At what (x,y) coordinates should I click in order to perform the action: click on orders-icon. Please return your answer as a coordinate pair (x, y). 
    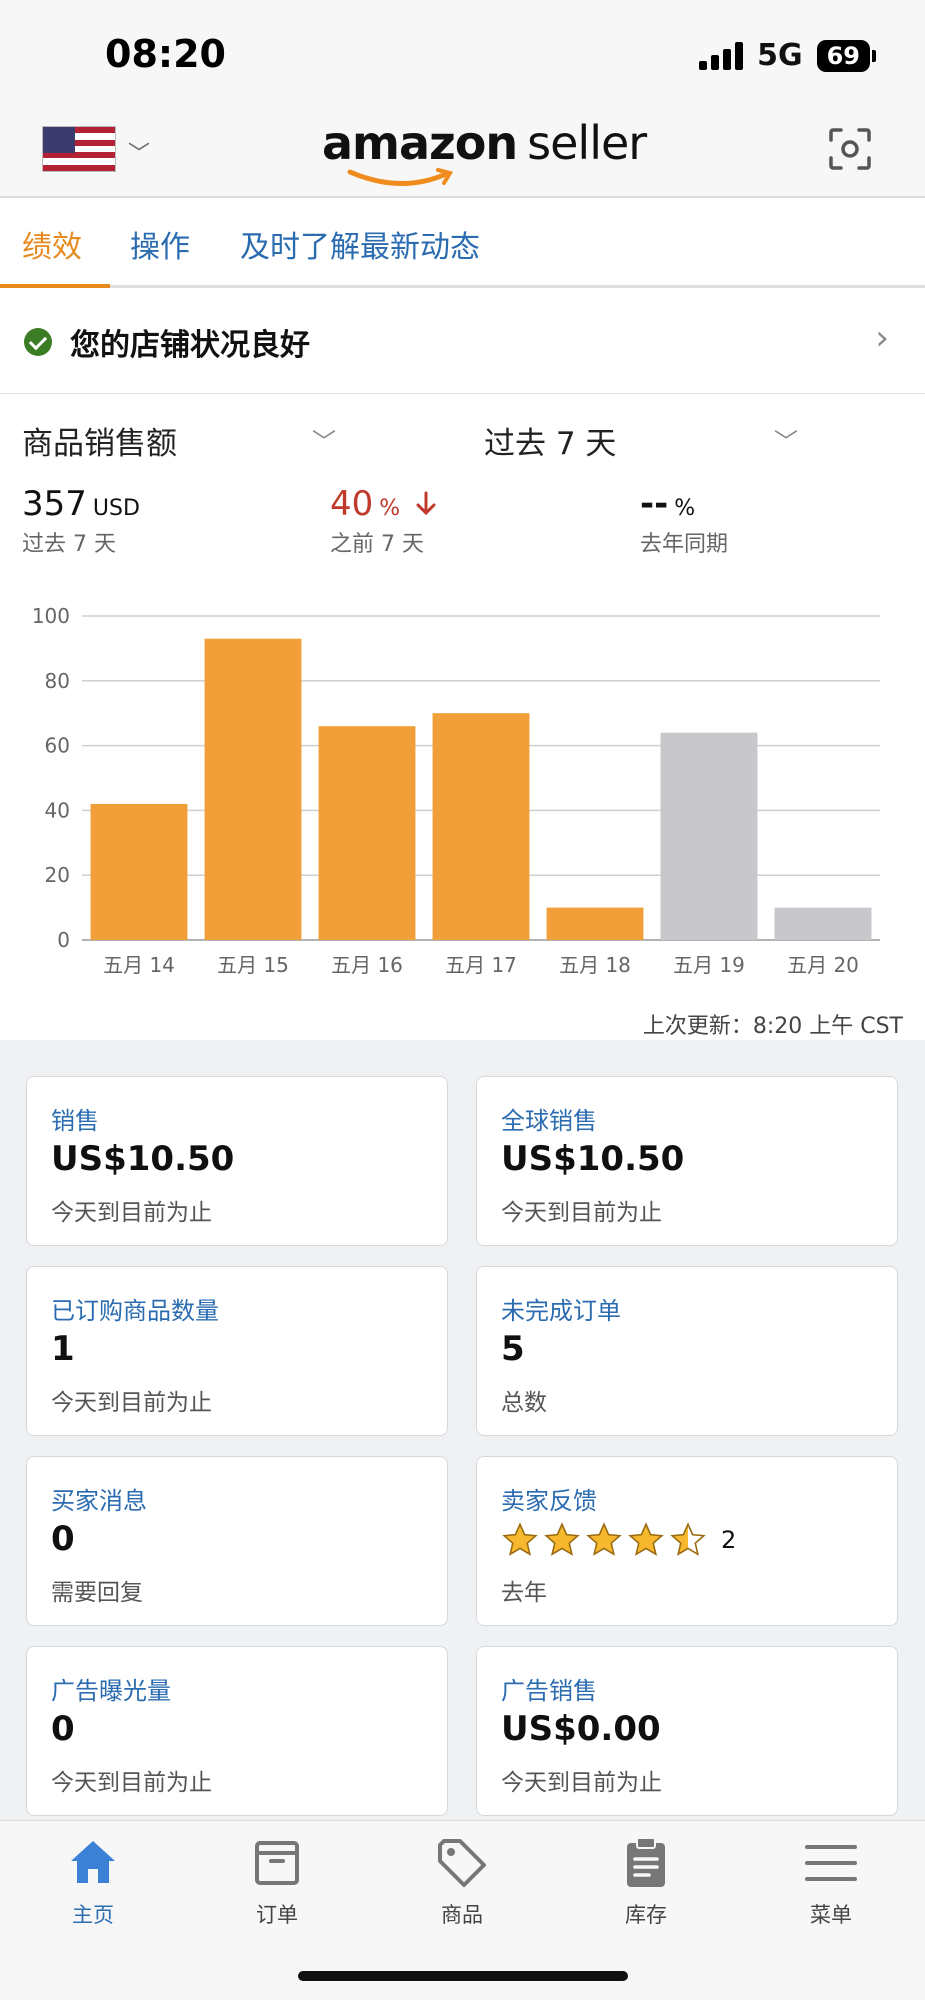
    Looking at the image, I should click on (277, 1863).